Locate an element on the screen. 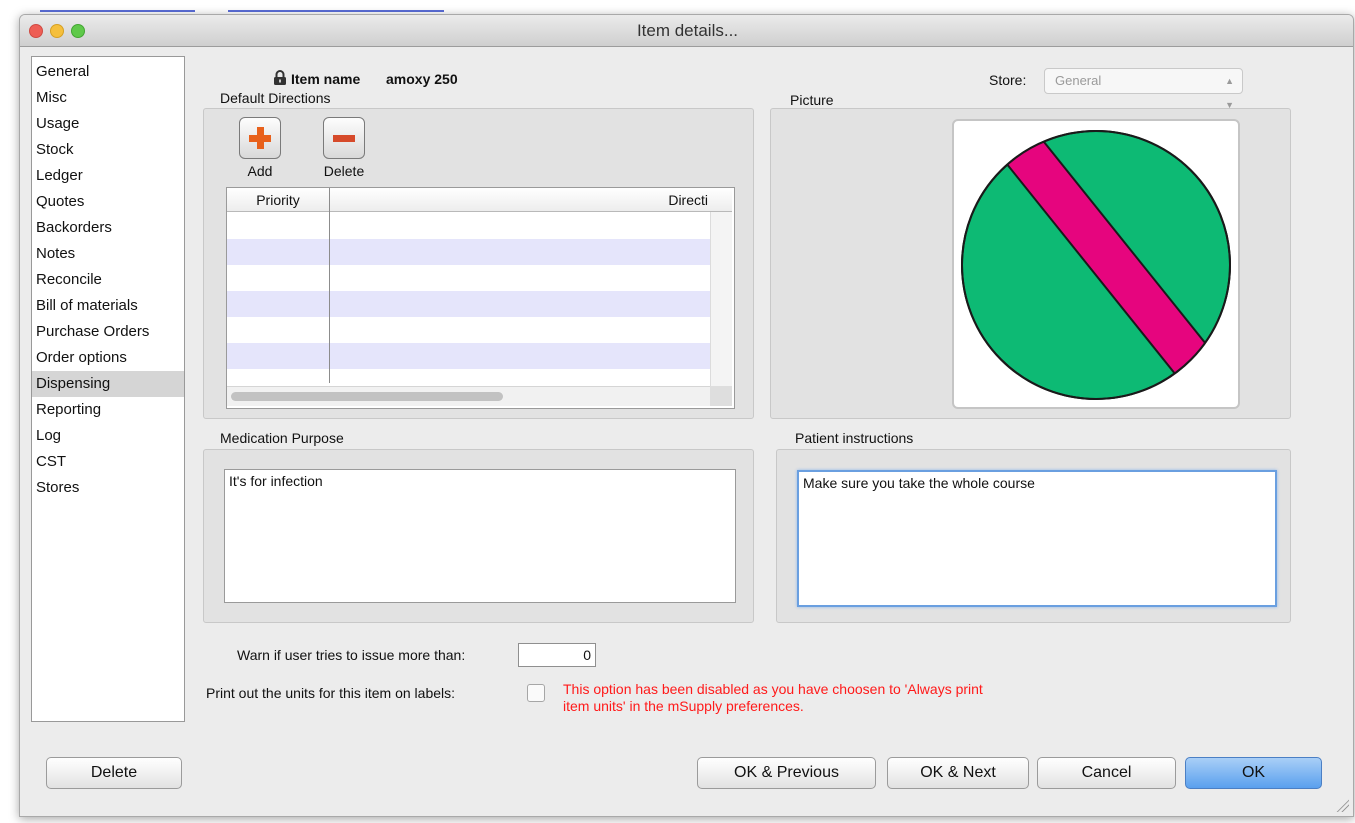  add-direction-button is located at coordinates (260, 138).